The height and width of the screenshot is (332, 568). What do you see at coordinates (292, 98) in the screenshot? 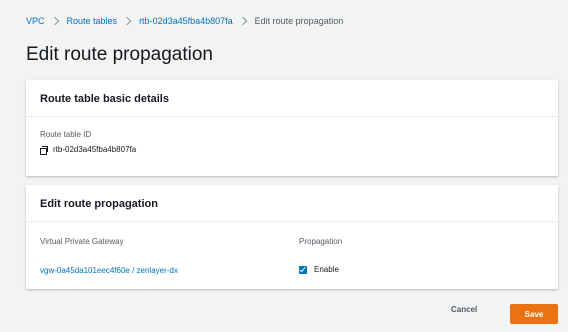
I see `panel-header: Route table basic details` at bounding box center [292, 98].